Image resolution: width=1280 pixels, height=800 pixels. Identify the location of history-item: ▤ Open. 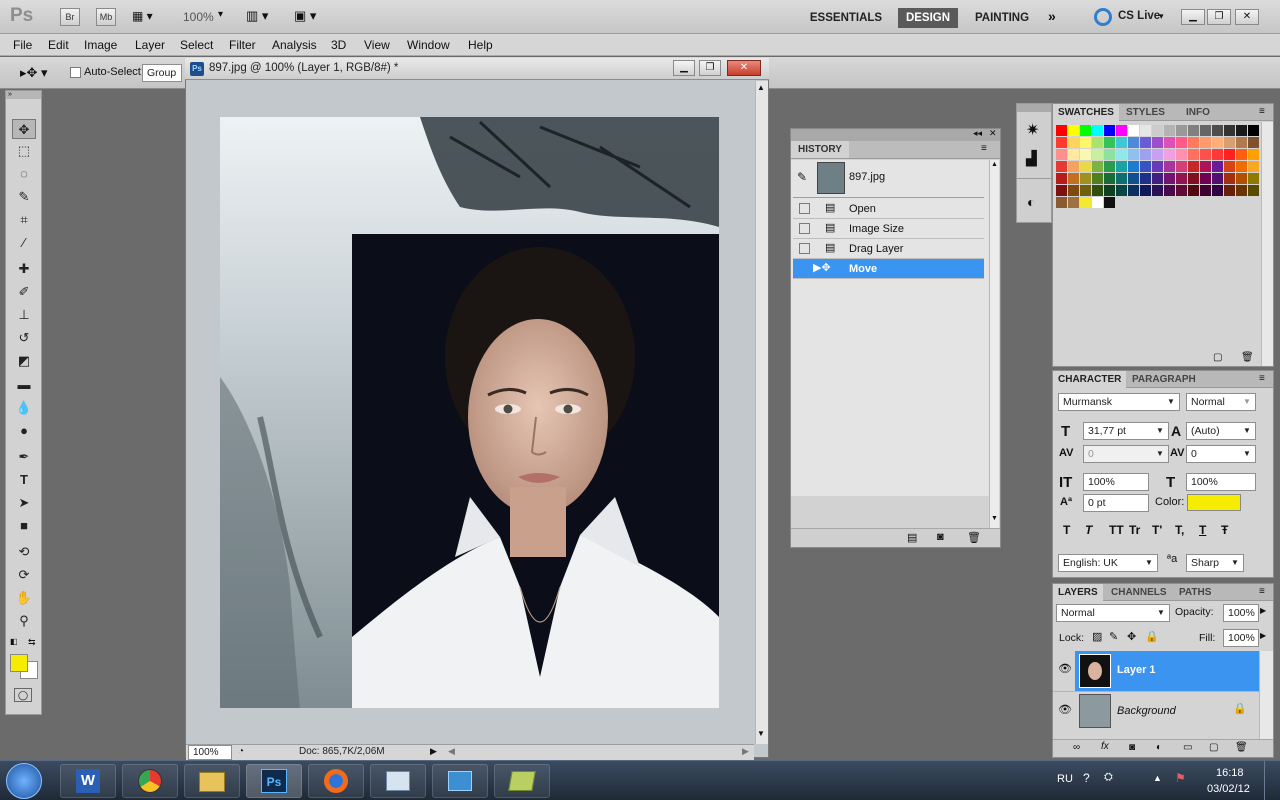
(888, 209).